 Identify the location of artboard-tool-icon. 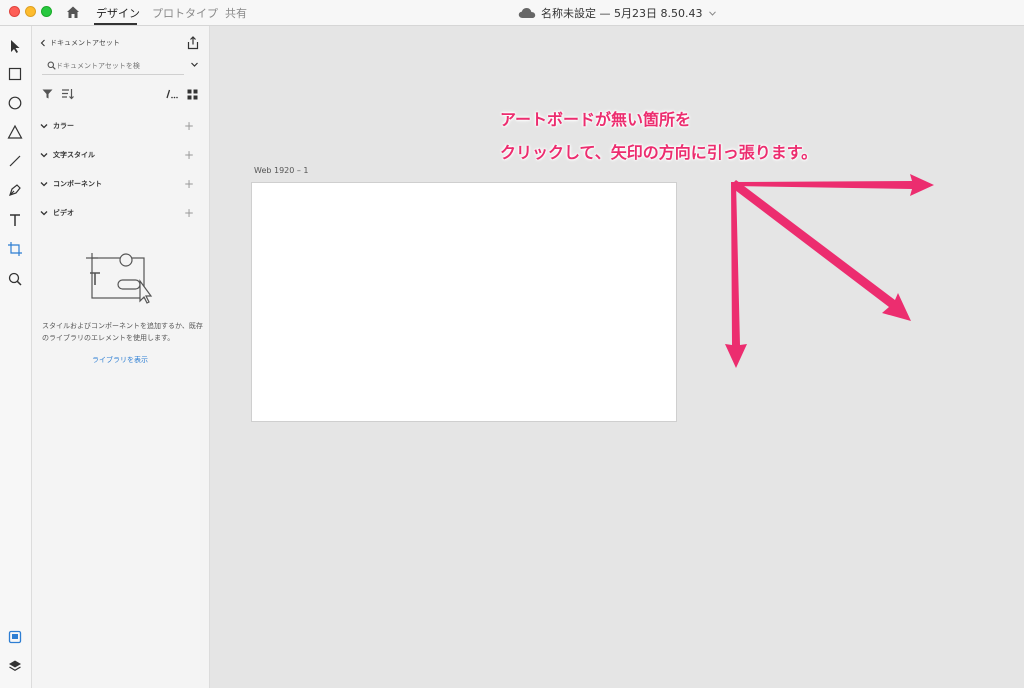
(15, 249).